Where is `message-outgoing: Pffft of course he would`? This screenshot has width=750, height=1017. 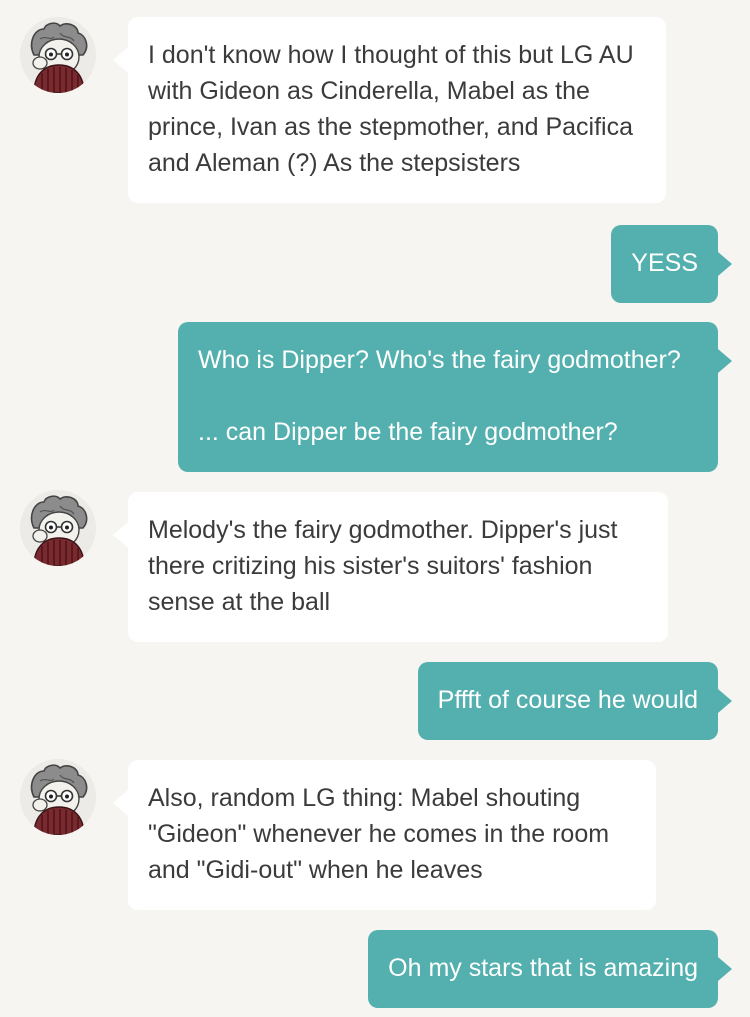
message-outgoing: Pffft of course he would is located at coordinates (575, 701).